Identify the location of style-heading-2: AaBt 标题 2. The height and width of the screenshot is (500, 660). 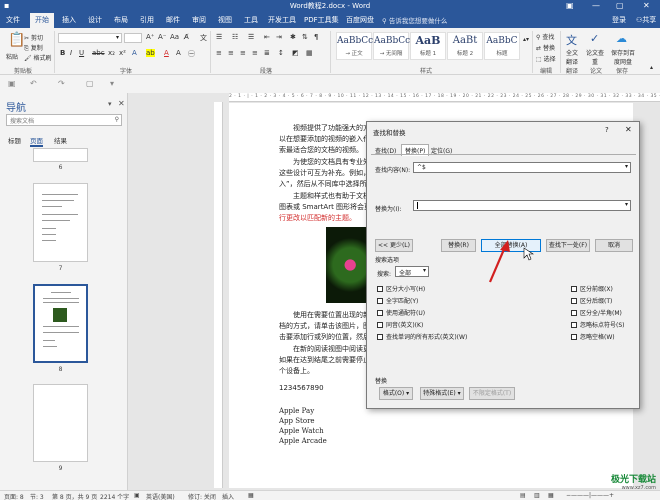
(465, 46).